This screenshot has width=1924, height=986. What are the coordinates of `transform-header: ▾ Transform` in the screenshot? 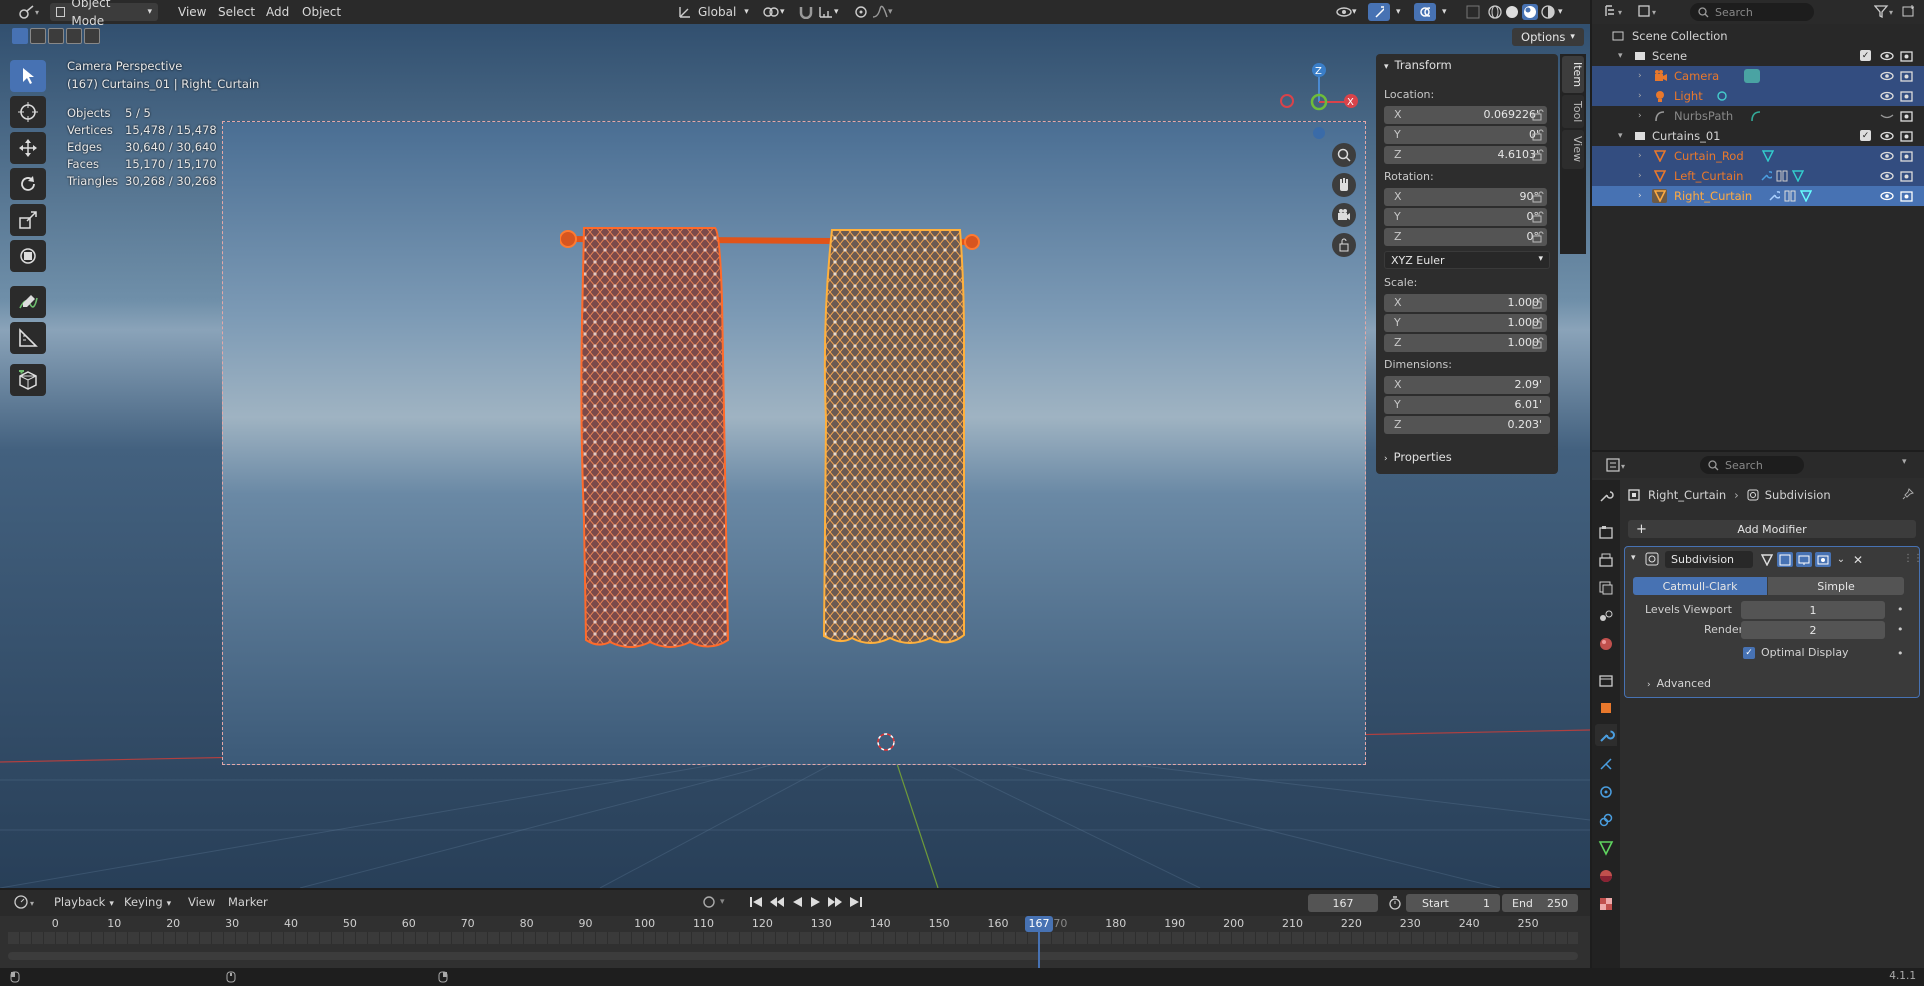 It's located at (1418, 65).